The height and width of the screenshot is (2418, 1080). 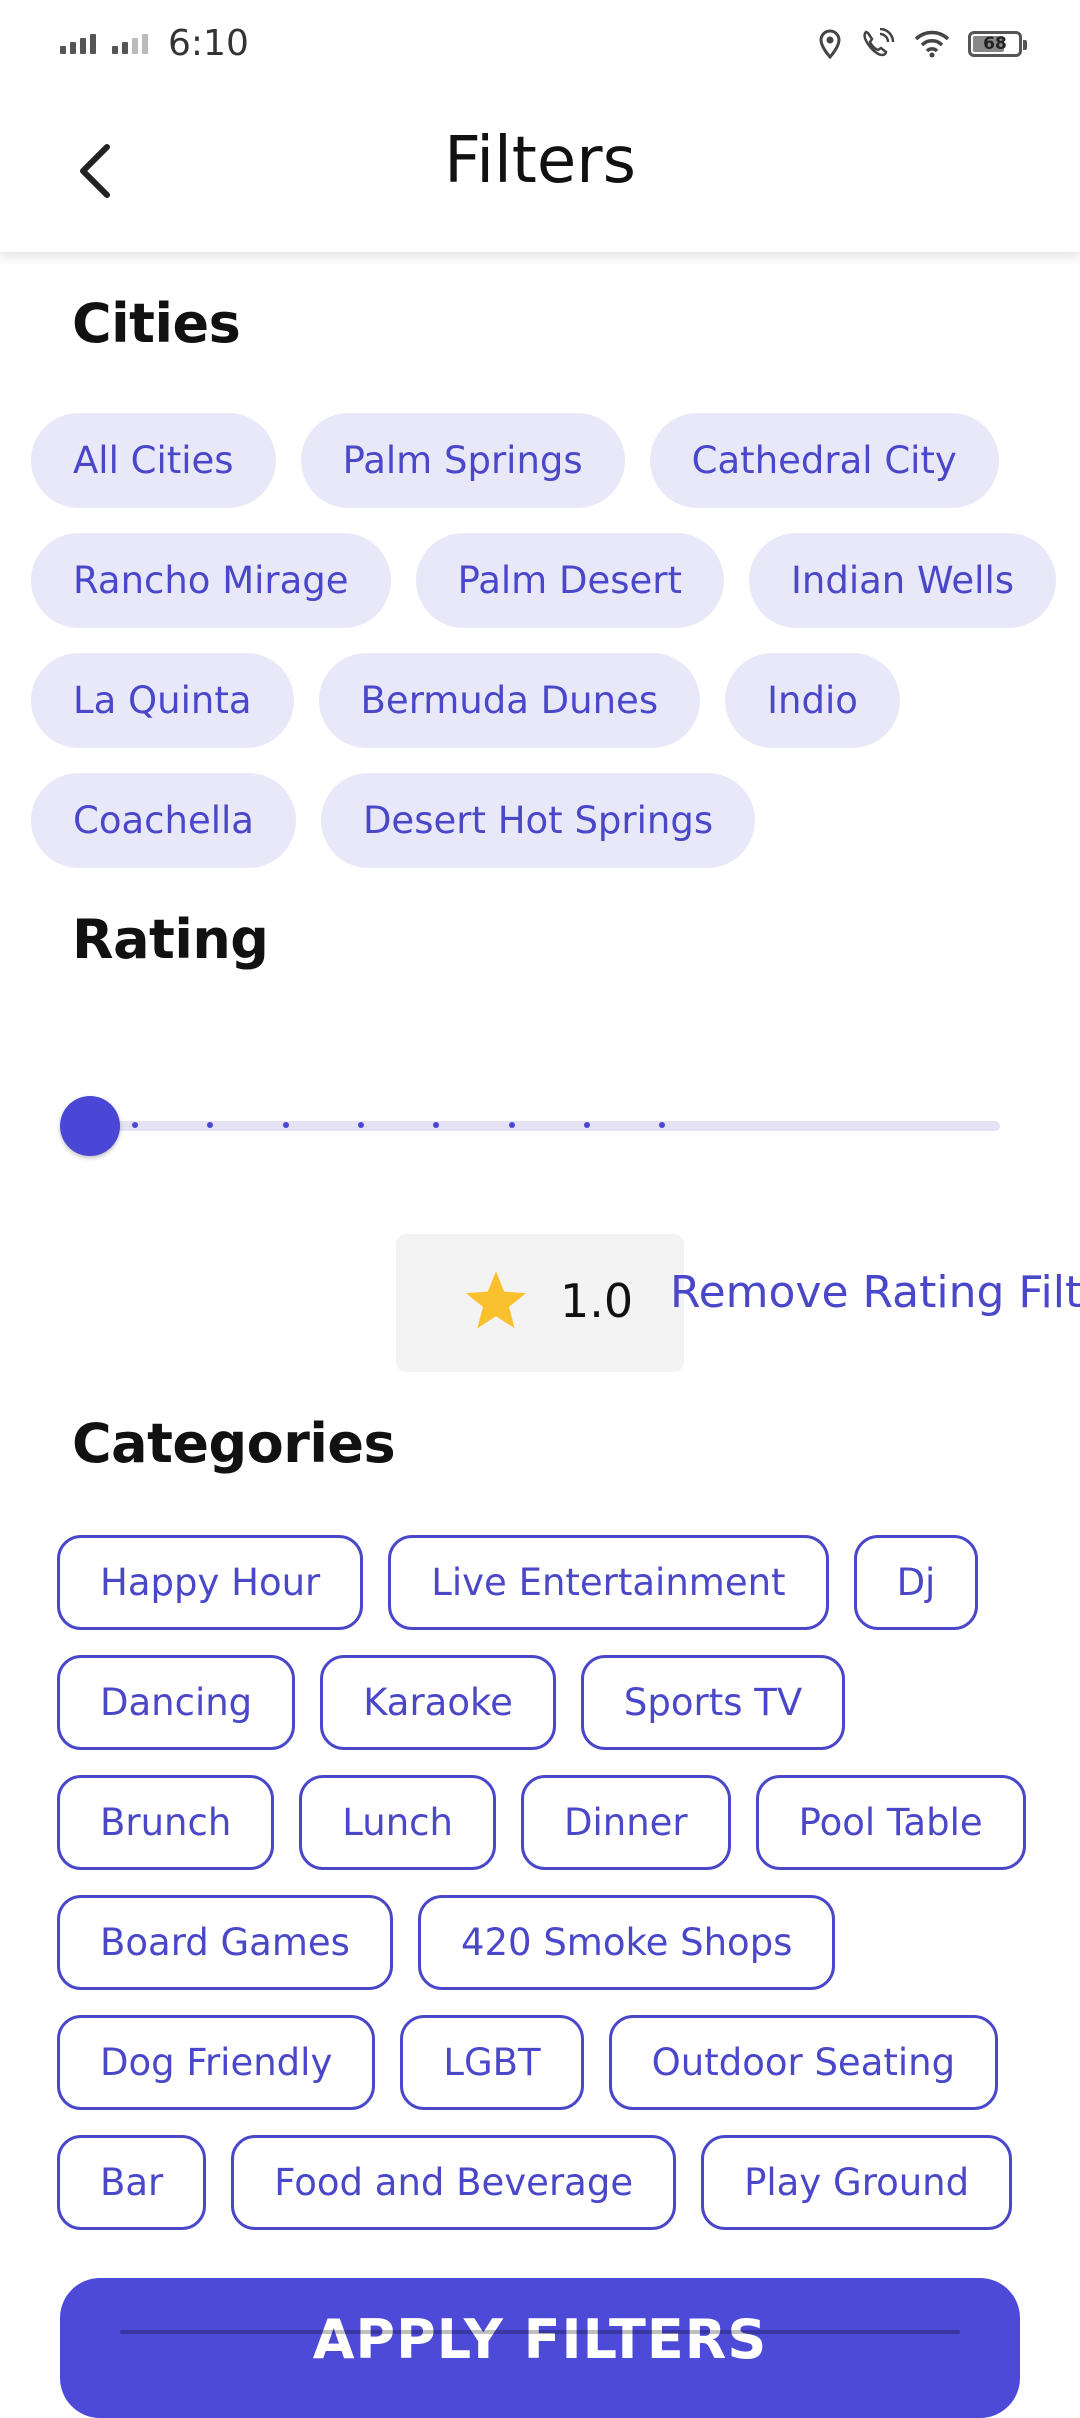 I want to click on status-bar-right: 68, so click(x=922, y=44).